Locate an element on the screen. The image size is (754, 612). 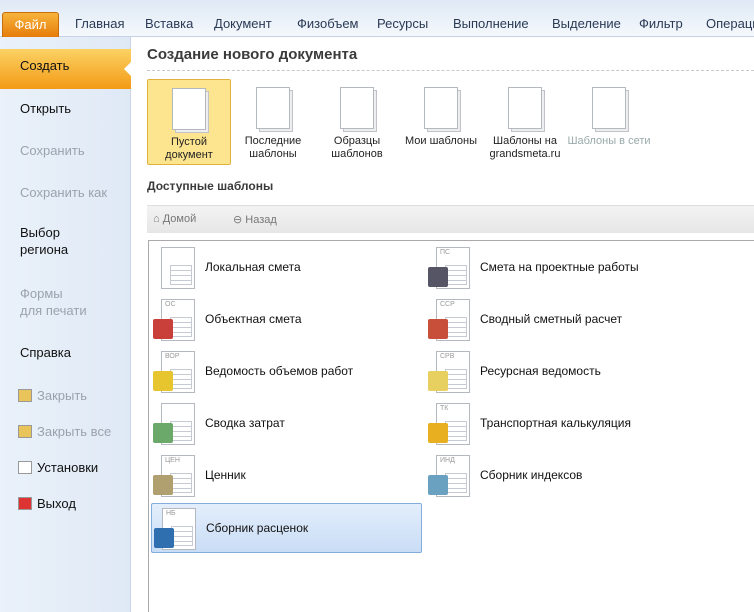
template-category-1: Последние шаблоны is located at coordinates (273, 122).